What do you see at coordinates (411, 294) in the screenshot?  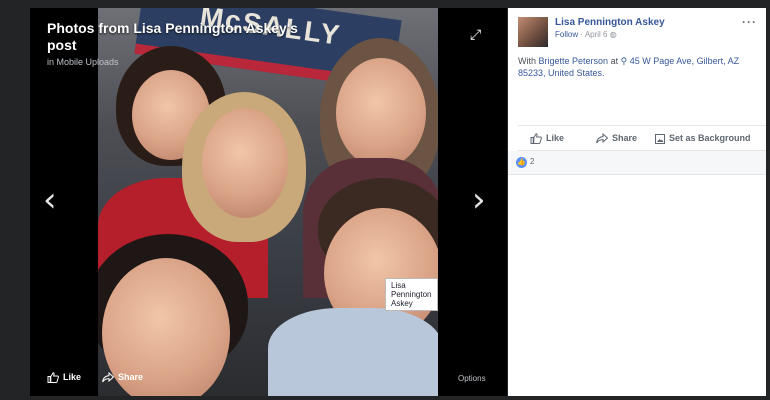 I see `photo-tag: Lisa Pennington Askey` at bounding box center [411, 294].